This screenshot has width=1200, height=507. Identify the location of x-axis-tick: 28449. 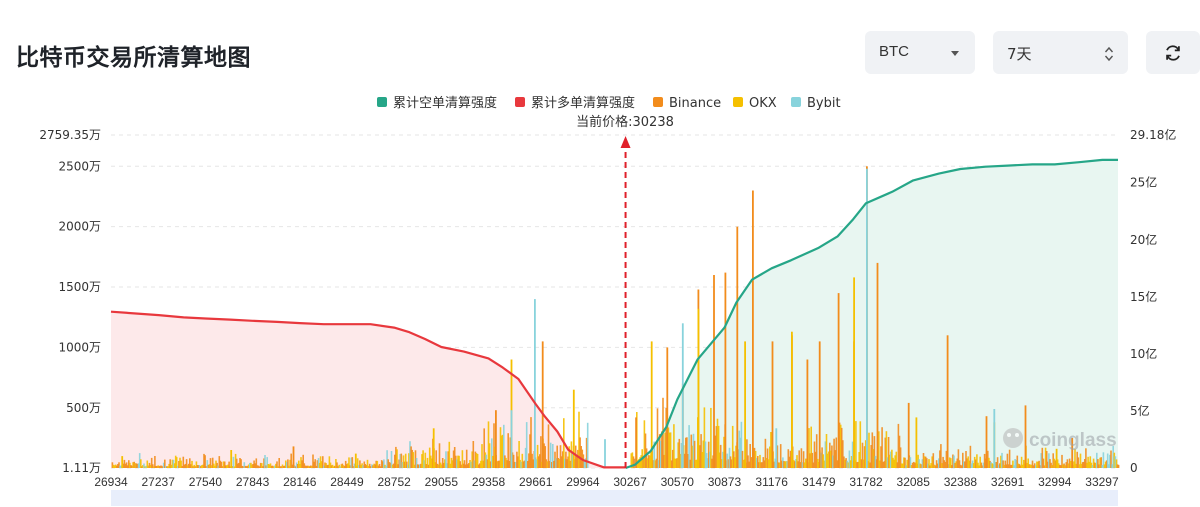
(347, 482).